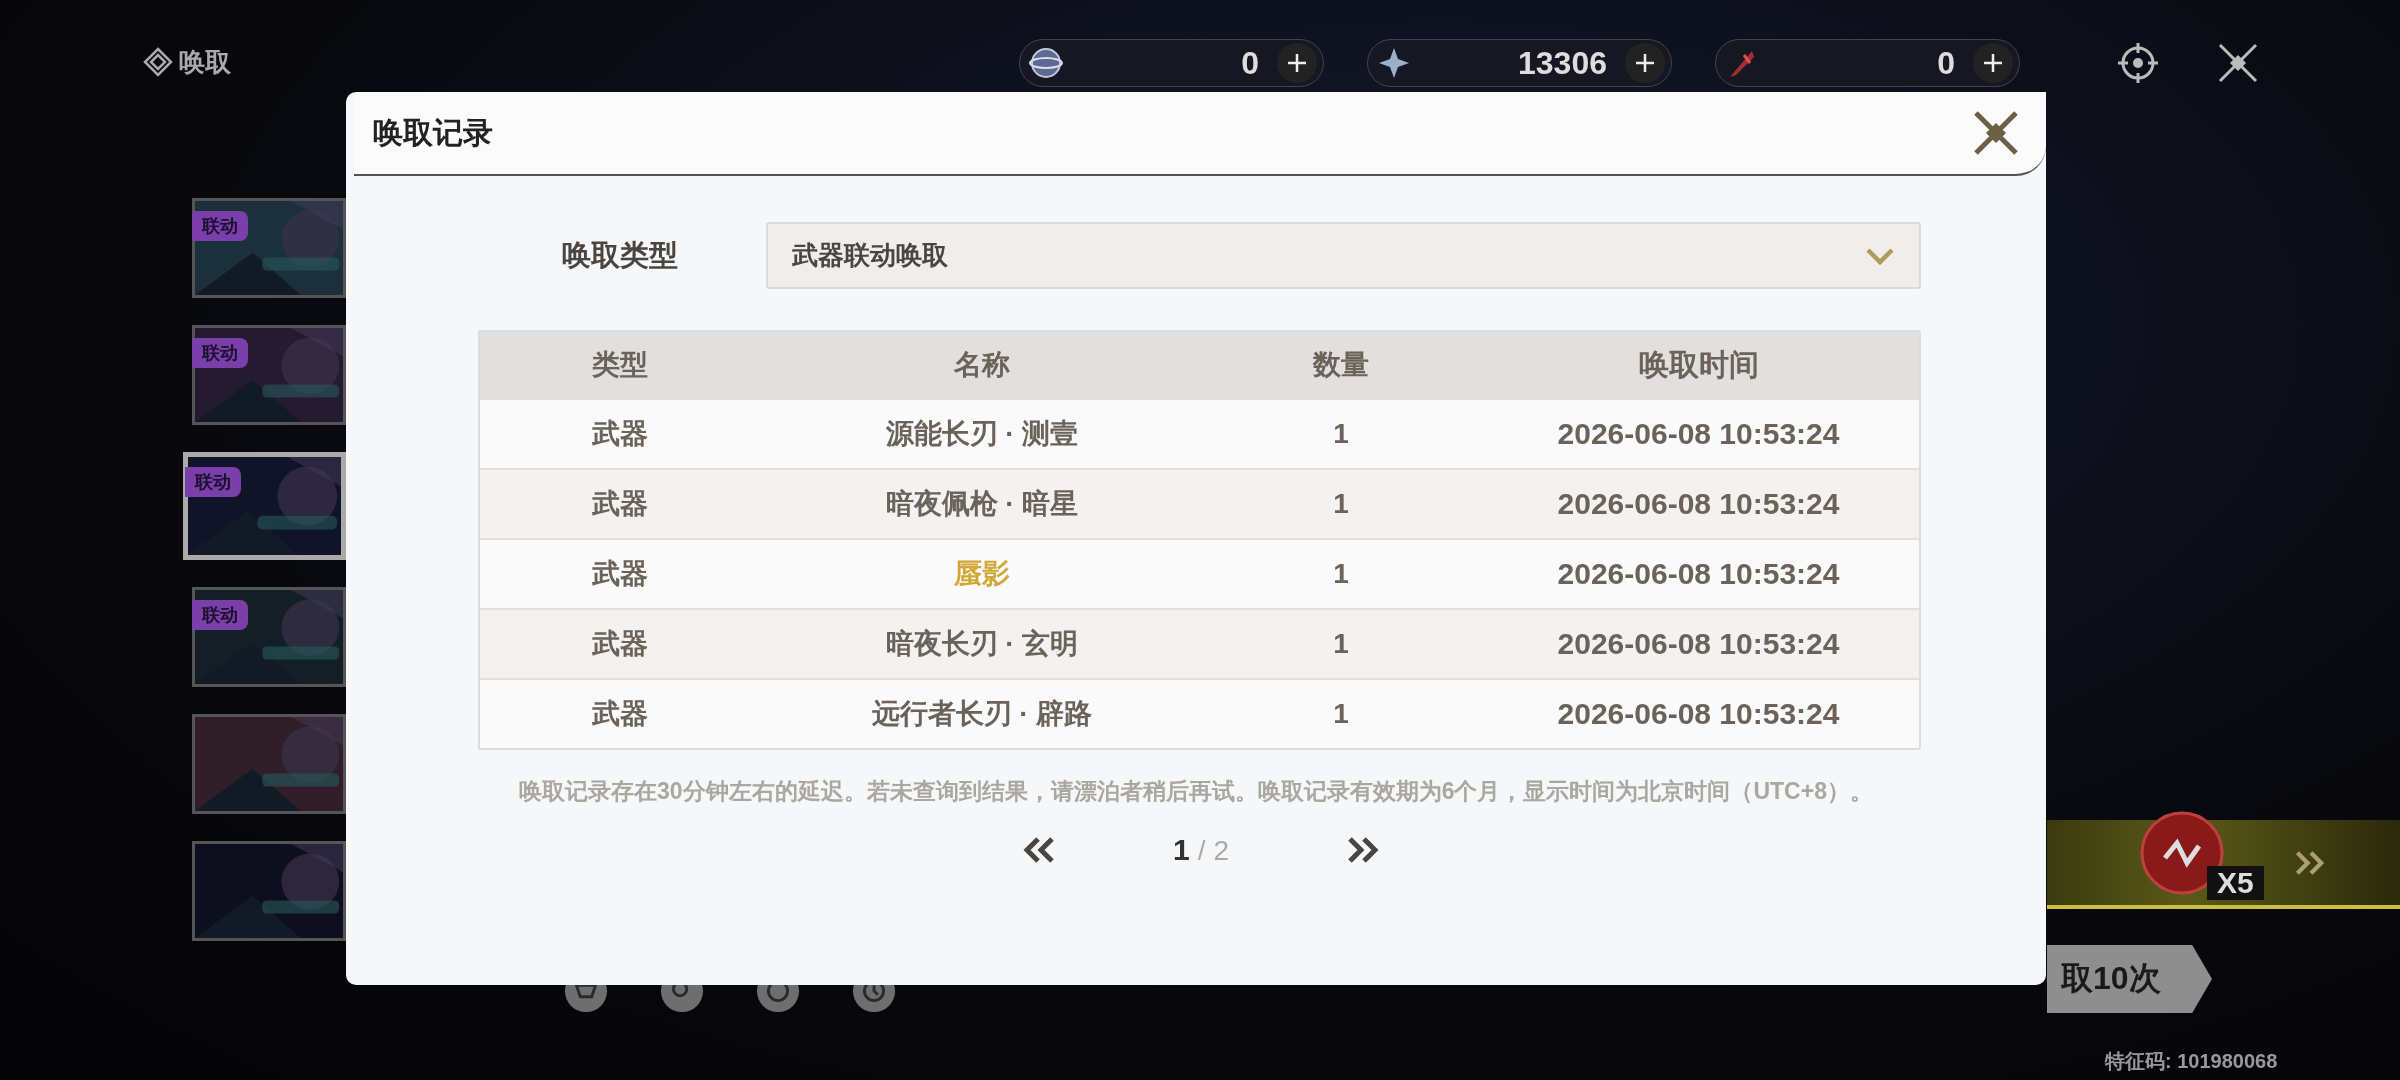 The height and width of the screenshot is (1080, 2400). What do you see at coordinates (982, 574) in the screenshot?
I see `table-cell-text: 蜃影` at bounding box center [982, 574].